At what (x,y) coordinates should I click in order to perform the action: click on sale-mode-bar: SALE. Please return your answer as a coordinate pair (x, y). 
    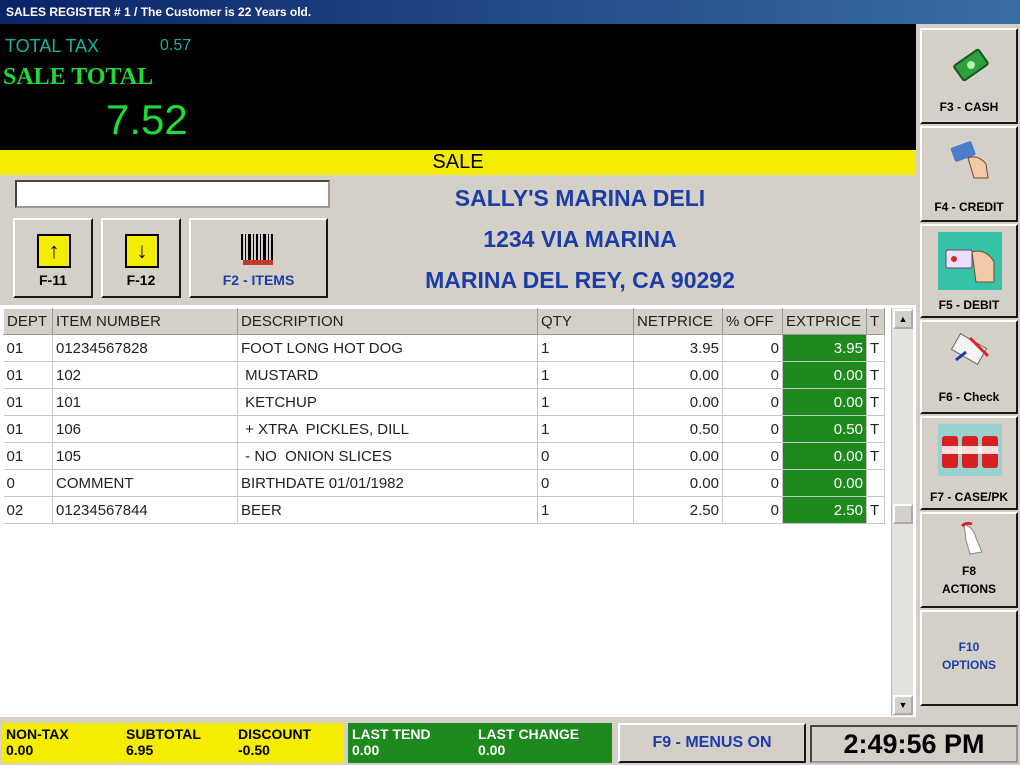
    Looking at the image, I should click on (458, 162).